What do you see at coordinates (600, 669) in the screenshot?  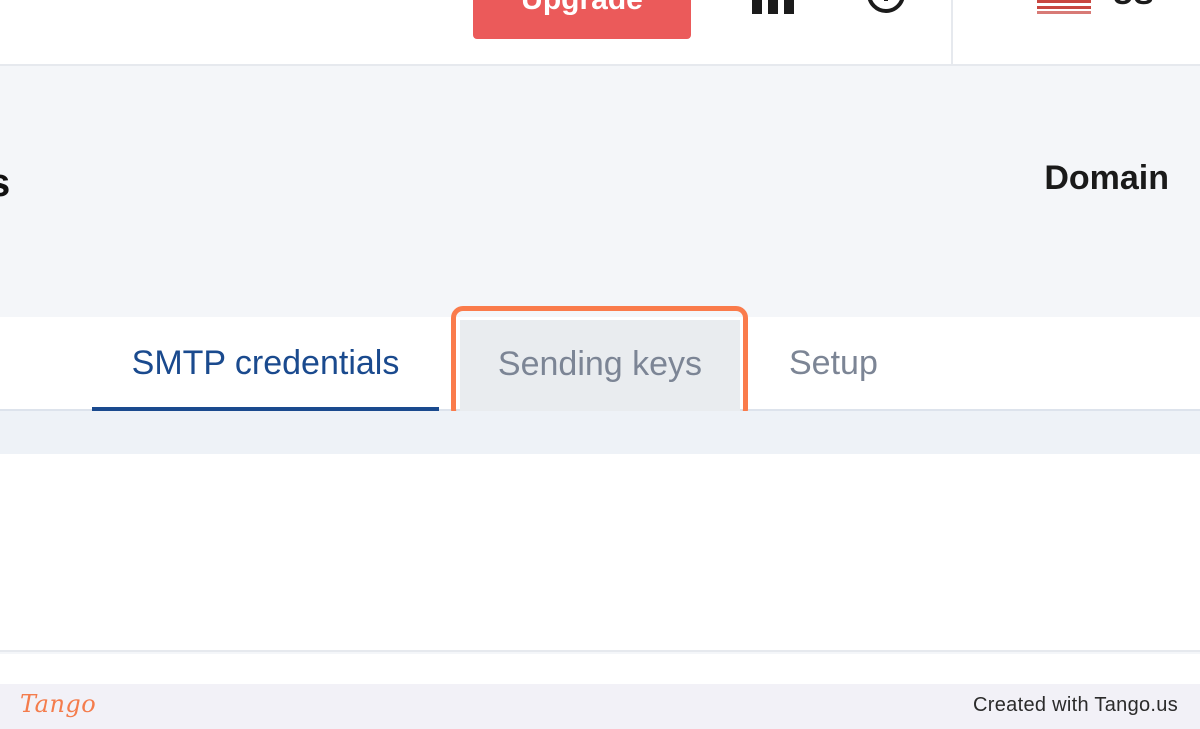 I see `content-lower-area` at bounding box center [600, 669].